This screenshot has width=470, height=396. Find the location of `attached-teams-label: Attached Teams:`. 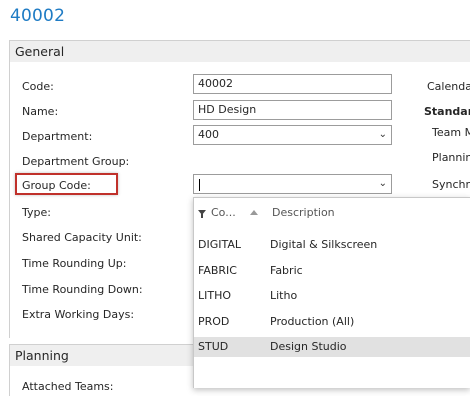

attached-teams-label: Attached Teams: is located at coordinates (68, 386).